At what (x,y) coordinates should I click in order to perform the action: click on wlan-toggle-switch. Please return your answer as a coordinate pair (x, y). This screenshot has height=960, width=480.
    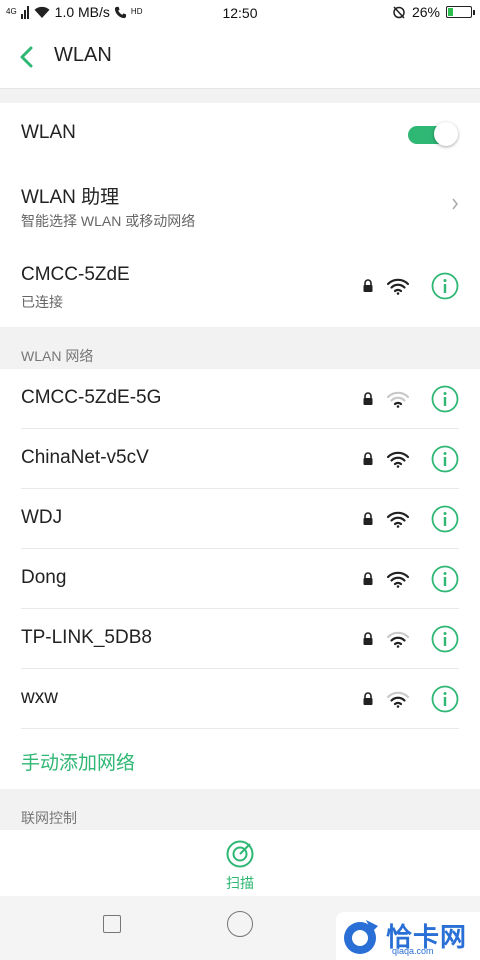
    Looking at the image, I should click on (432, 134).